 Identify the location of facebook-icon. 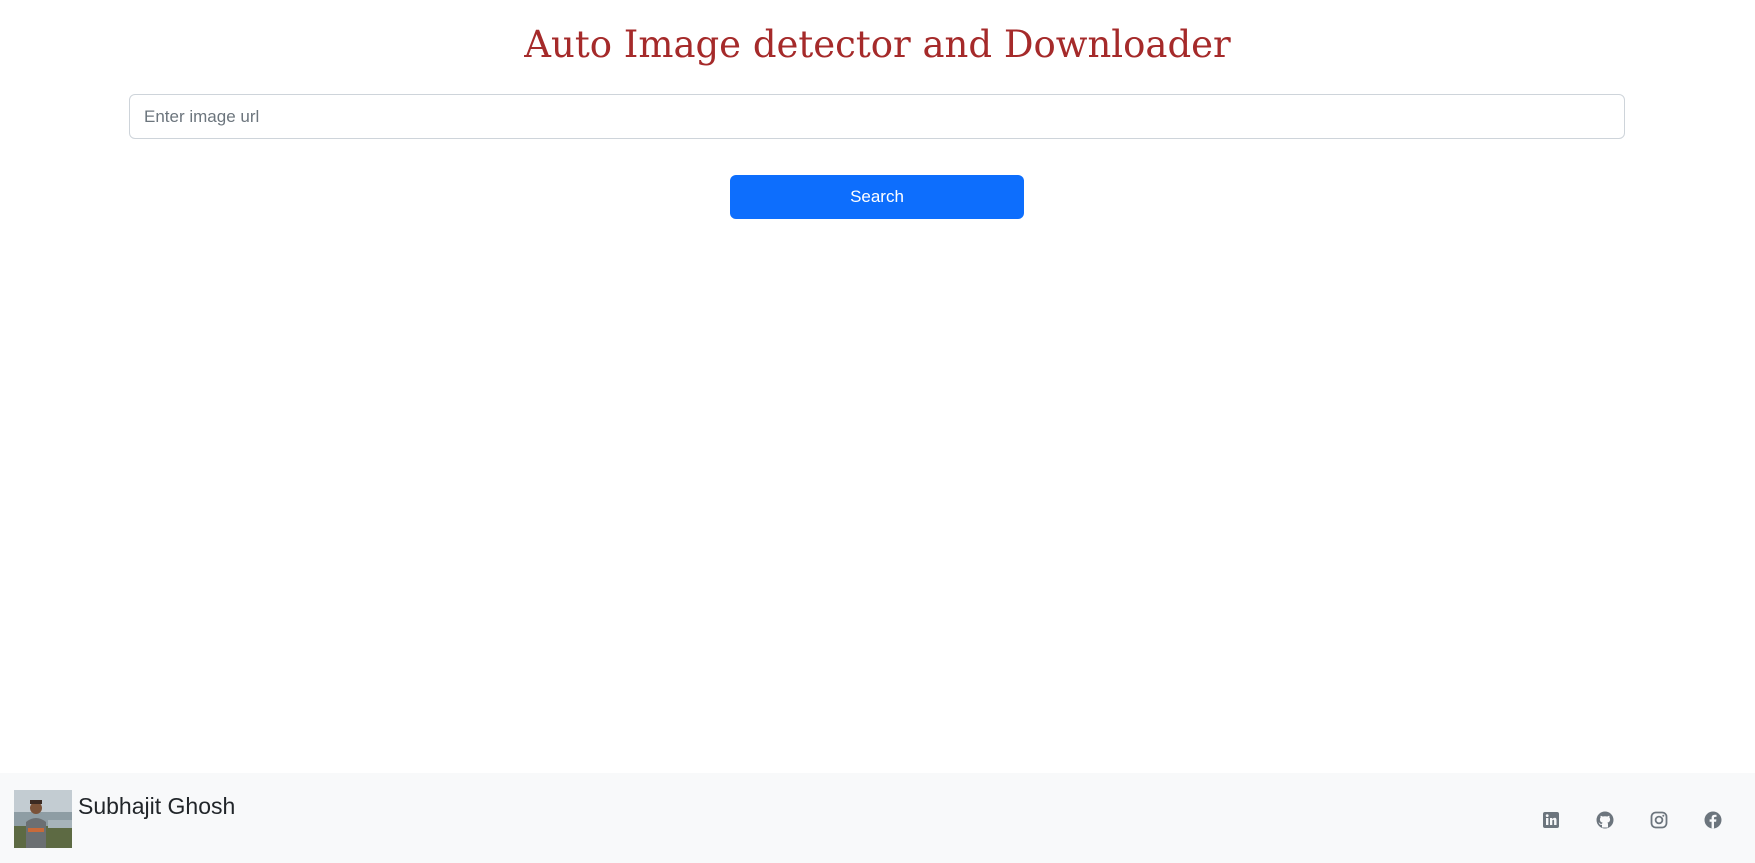
(1713, 820).